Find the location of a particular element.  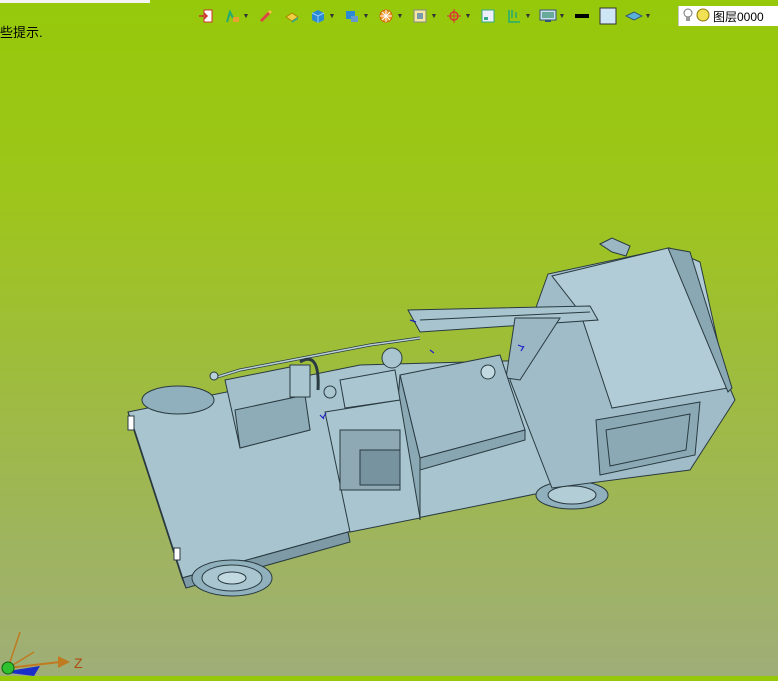

axis-triad-icon: Z is located at coordinates (42, 653).